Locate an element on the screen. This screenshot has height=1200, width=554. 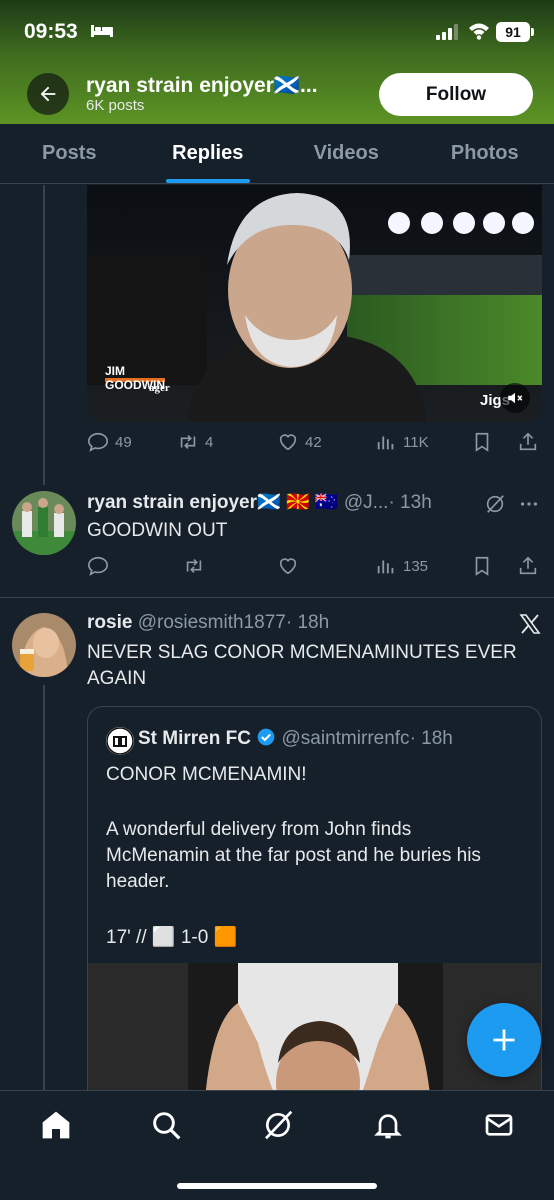
retweet-button is located at coordinates (194, 566).